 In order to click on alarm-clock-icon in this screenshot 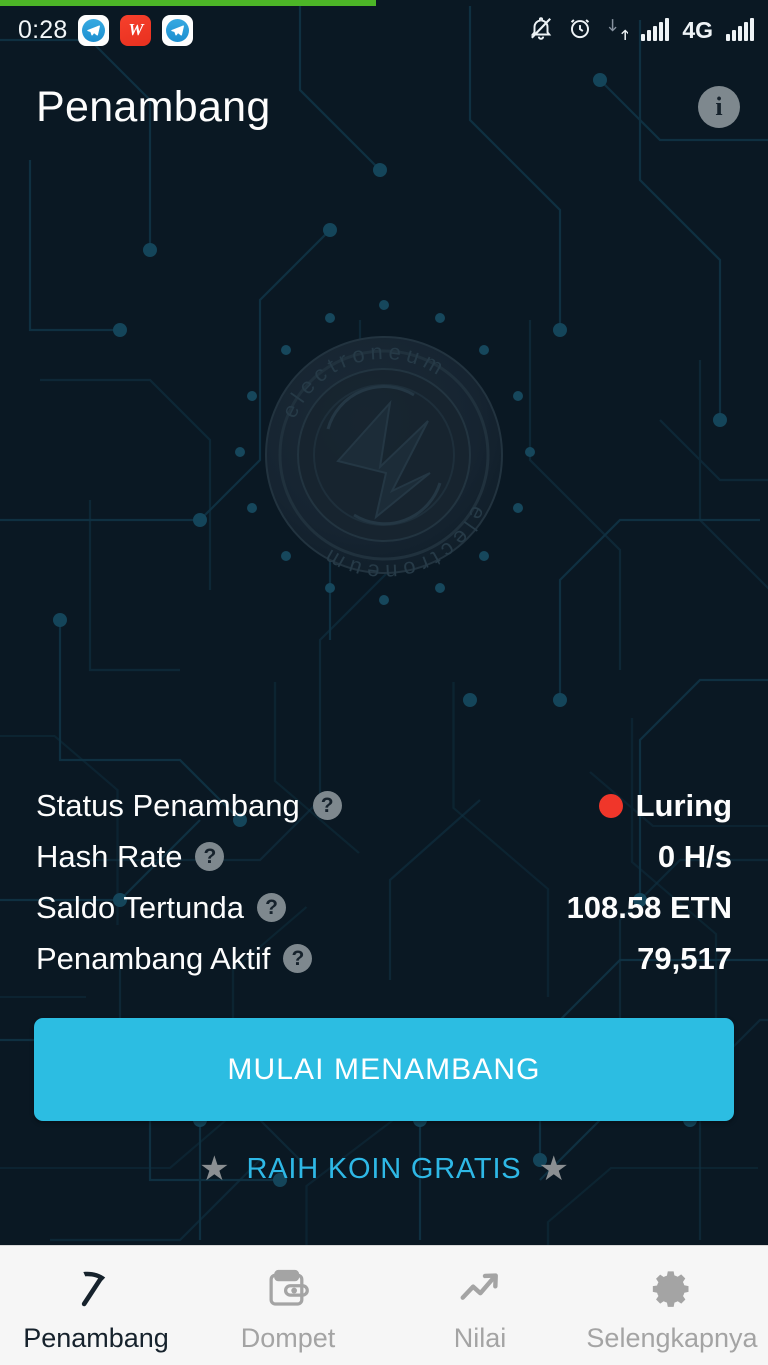, I will do `click(580, 30)`.